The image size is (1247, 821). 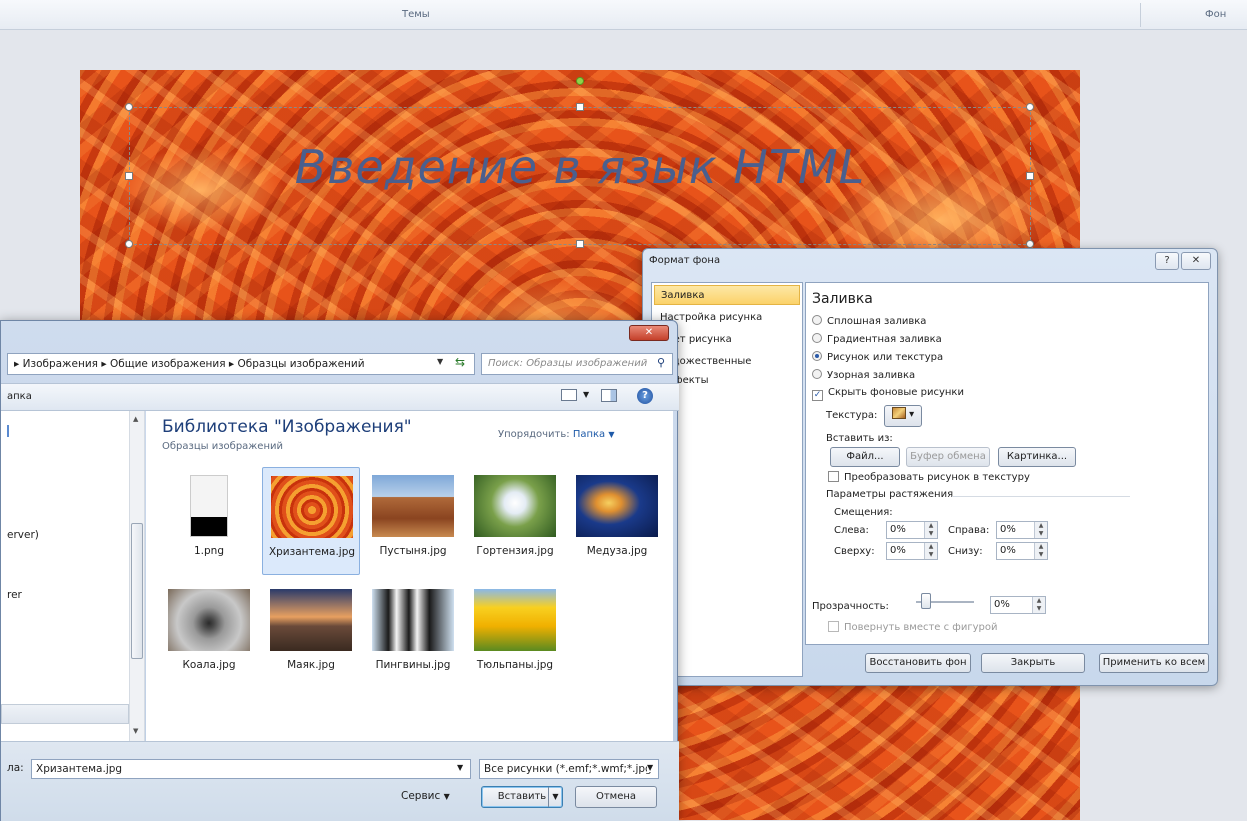 What do you see at coordinates (586, 394) in the screenshot?
I see `chevron-down-icon: ▼` at bounding box center [586, 394].